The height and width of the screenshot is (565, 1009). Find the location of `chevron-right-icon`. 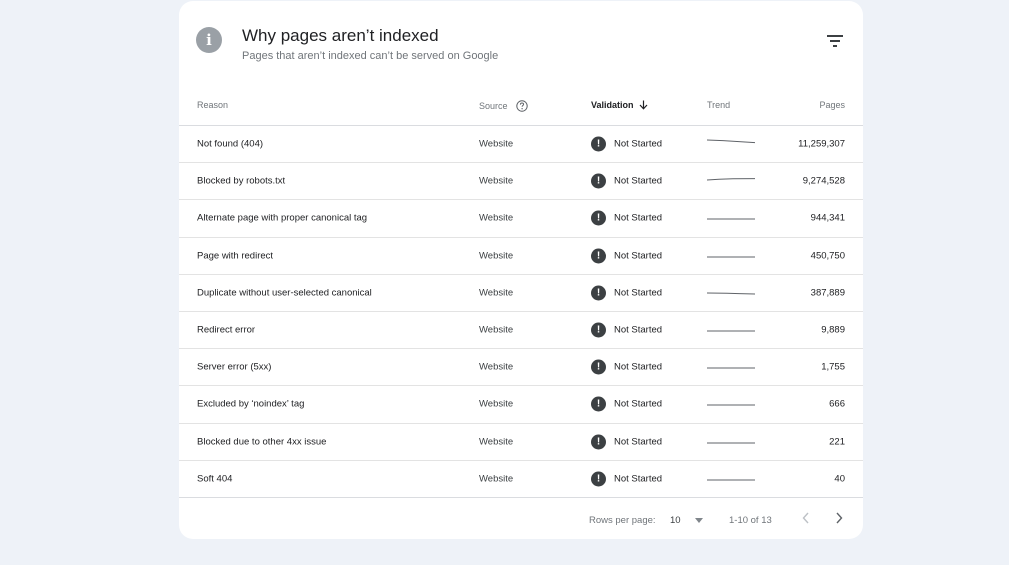

chevron-right-icon is located at coordinates (839, 518).